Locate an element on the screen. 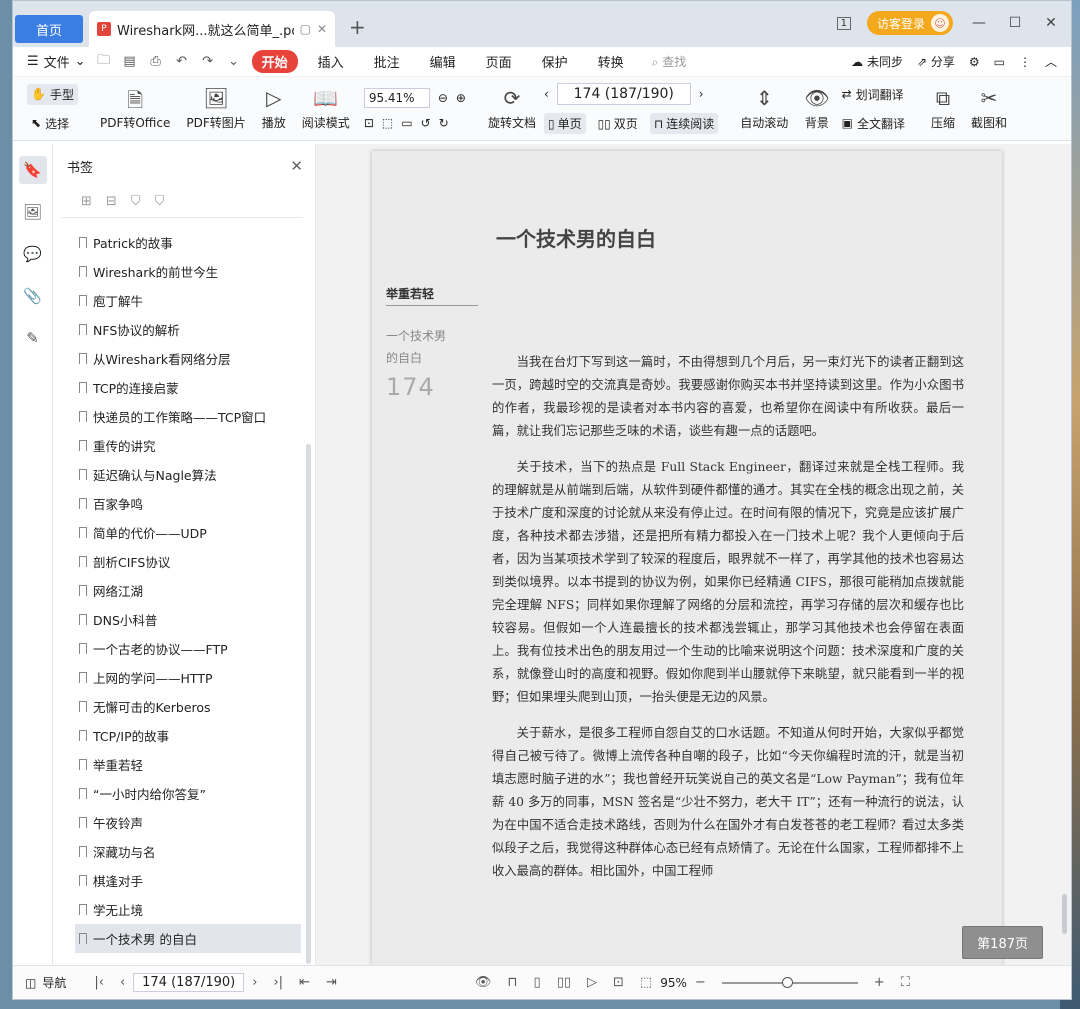 Image resolution: width=1080 pixels, height=1009 pixels. page-number-input: 174 (187/190) is located at coordinates (623, 94).